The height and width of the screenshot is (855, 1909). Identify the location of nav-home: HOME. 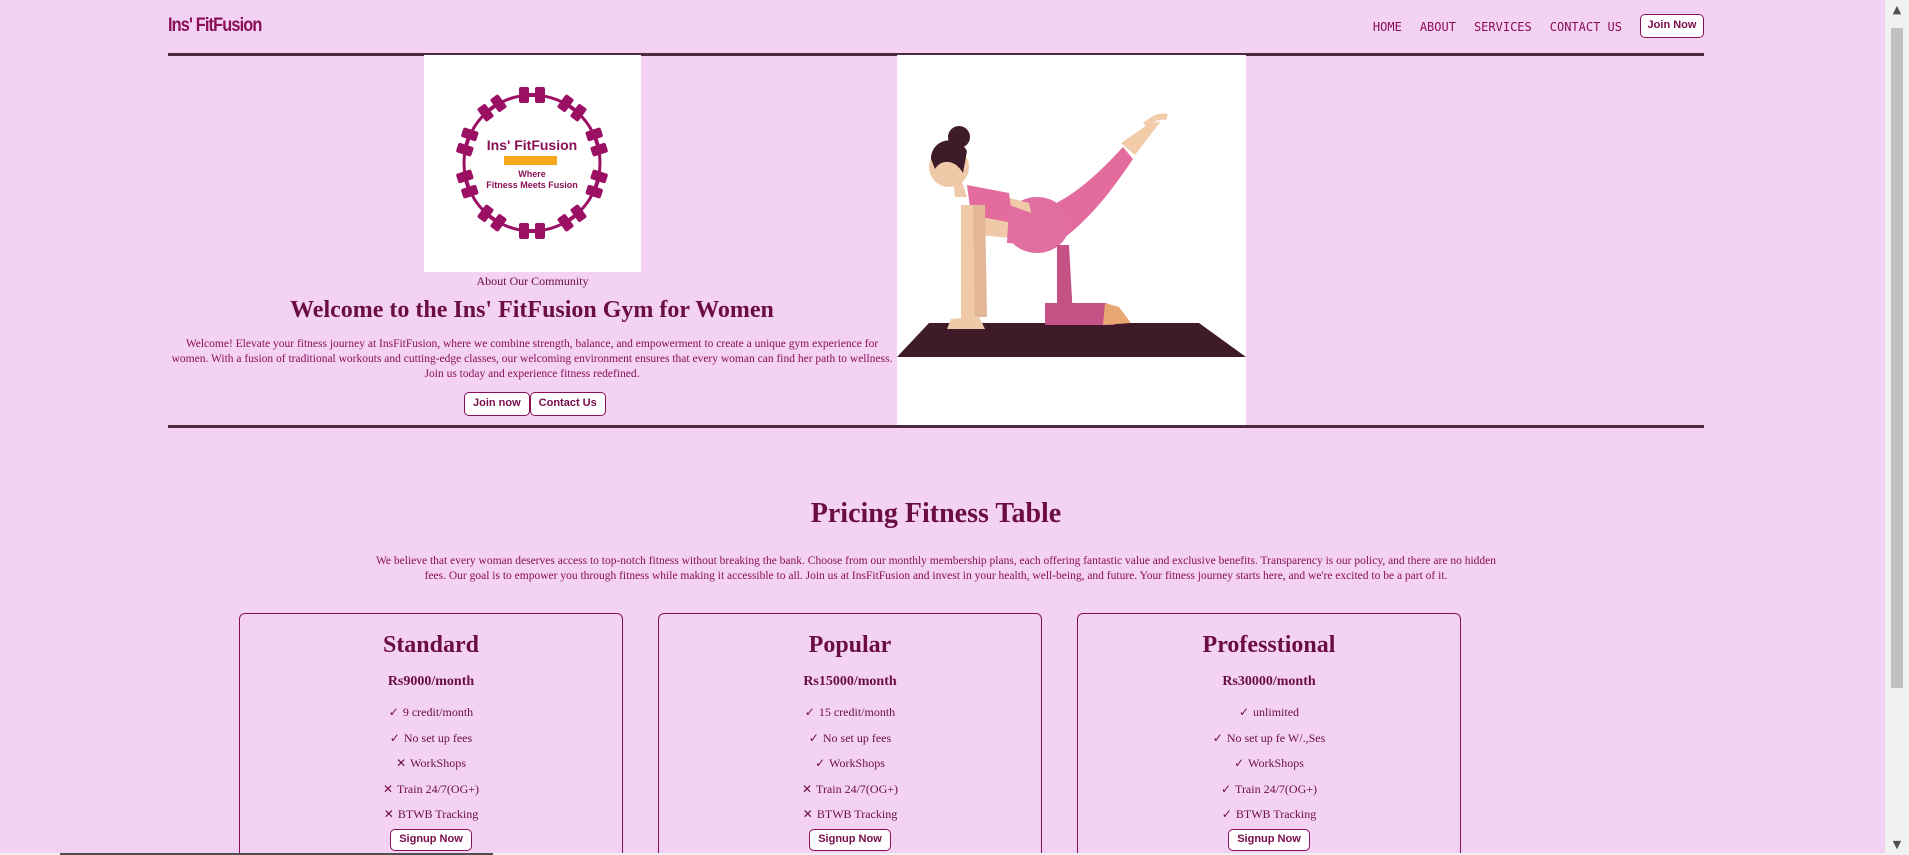
(1387, 27).